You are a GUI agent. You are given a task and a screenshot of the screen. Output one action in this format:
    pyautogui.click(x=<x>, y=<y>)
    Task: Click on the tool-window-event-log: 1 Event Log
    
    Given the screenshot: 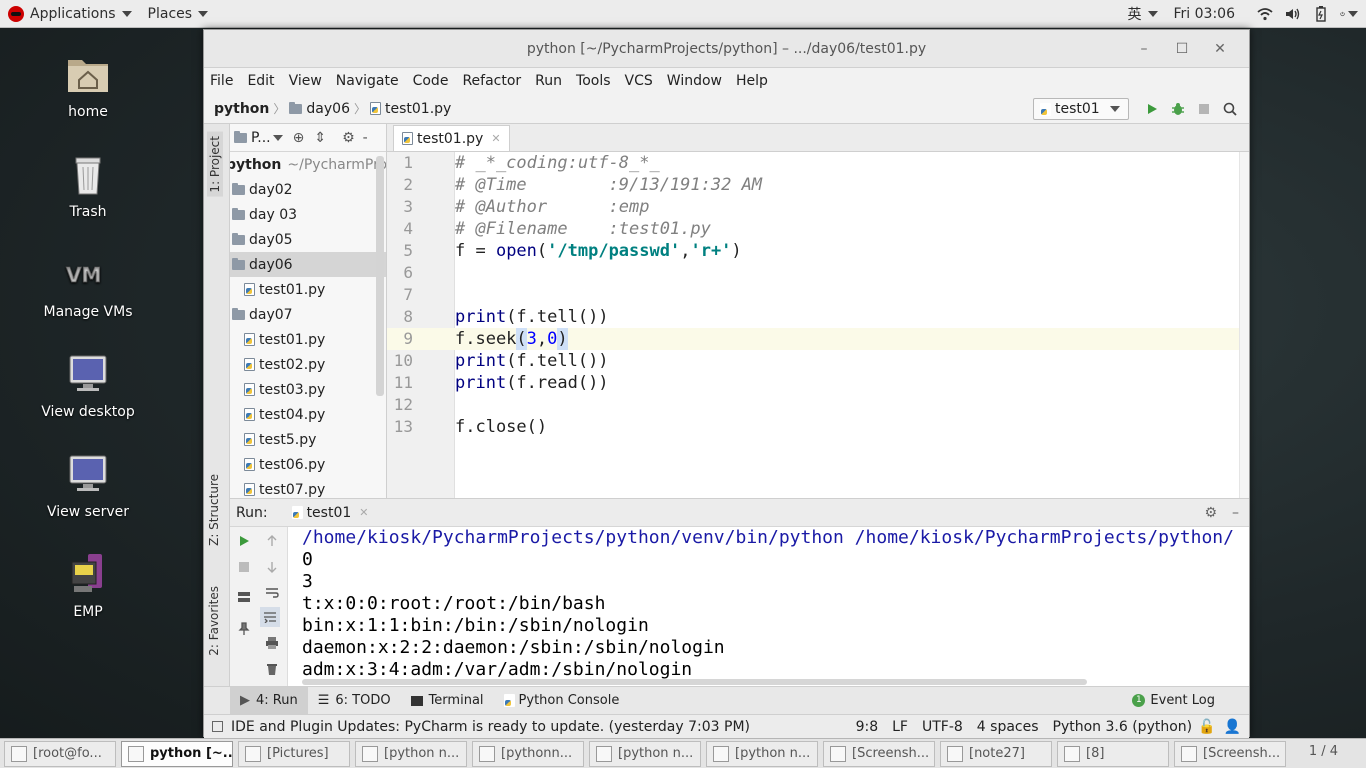 What is the action you would take?
    pyautogui.click(x=1173, y=701)
    